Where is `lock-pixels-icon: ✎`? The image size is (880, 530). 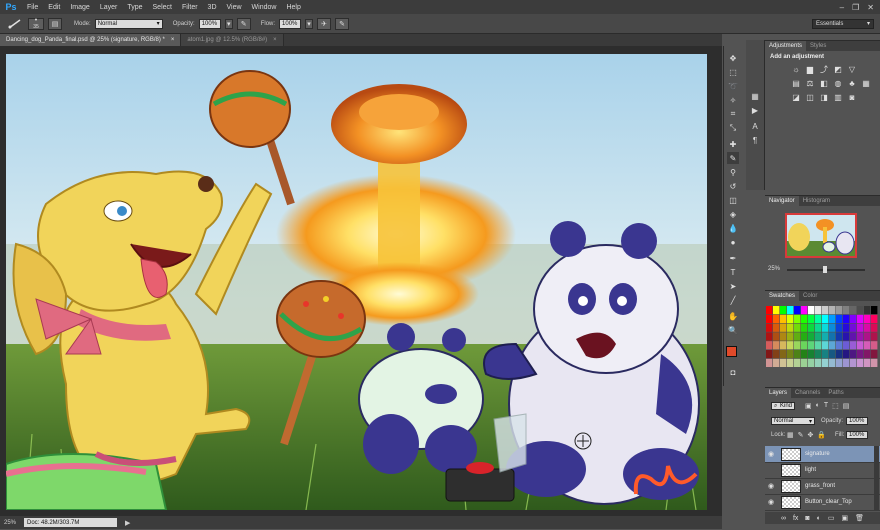 lock-pixels-icon: ✎ is located at coordinates (801, 435).